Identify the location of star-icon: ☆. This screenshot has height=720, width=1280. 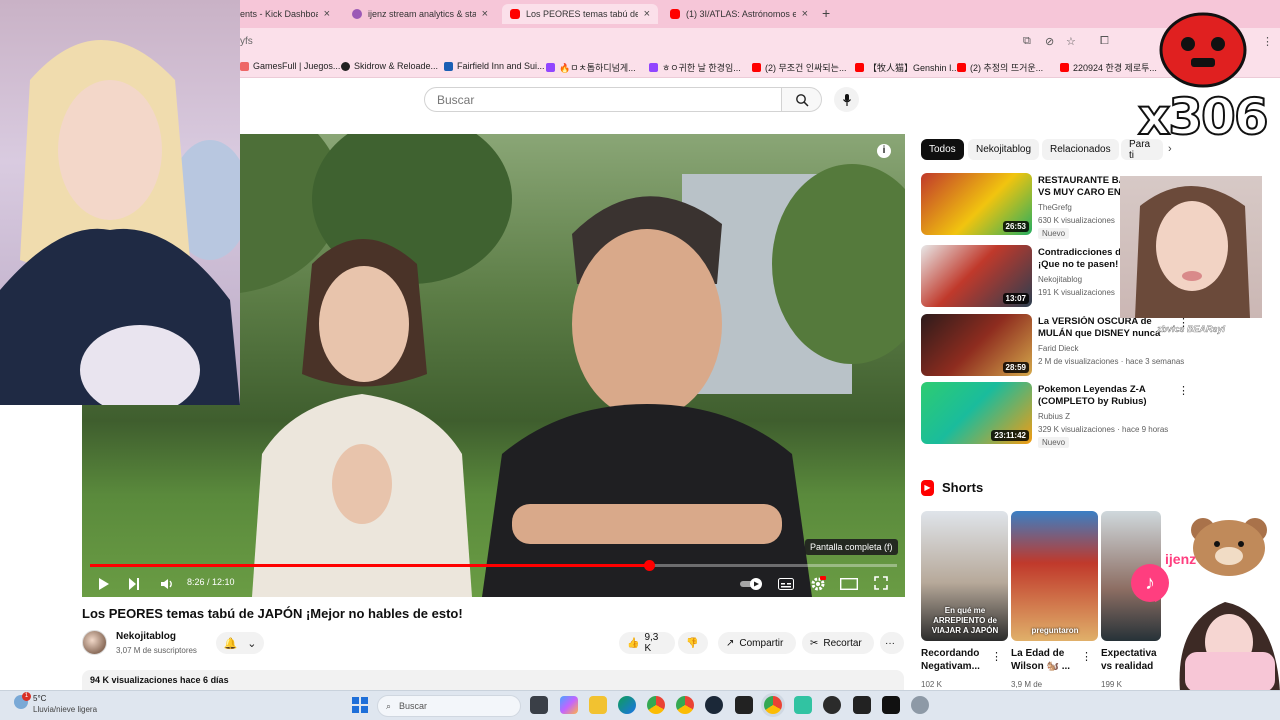
(1071, 41).